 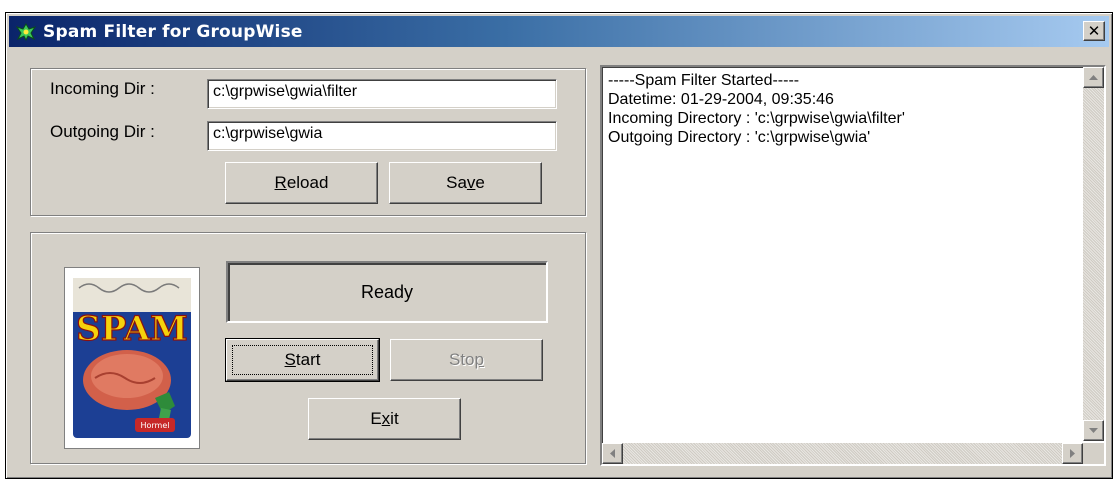 I want to click on window-title: Spam Filter for GroupWise, so click(x=173, y=31).